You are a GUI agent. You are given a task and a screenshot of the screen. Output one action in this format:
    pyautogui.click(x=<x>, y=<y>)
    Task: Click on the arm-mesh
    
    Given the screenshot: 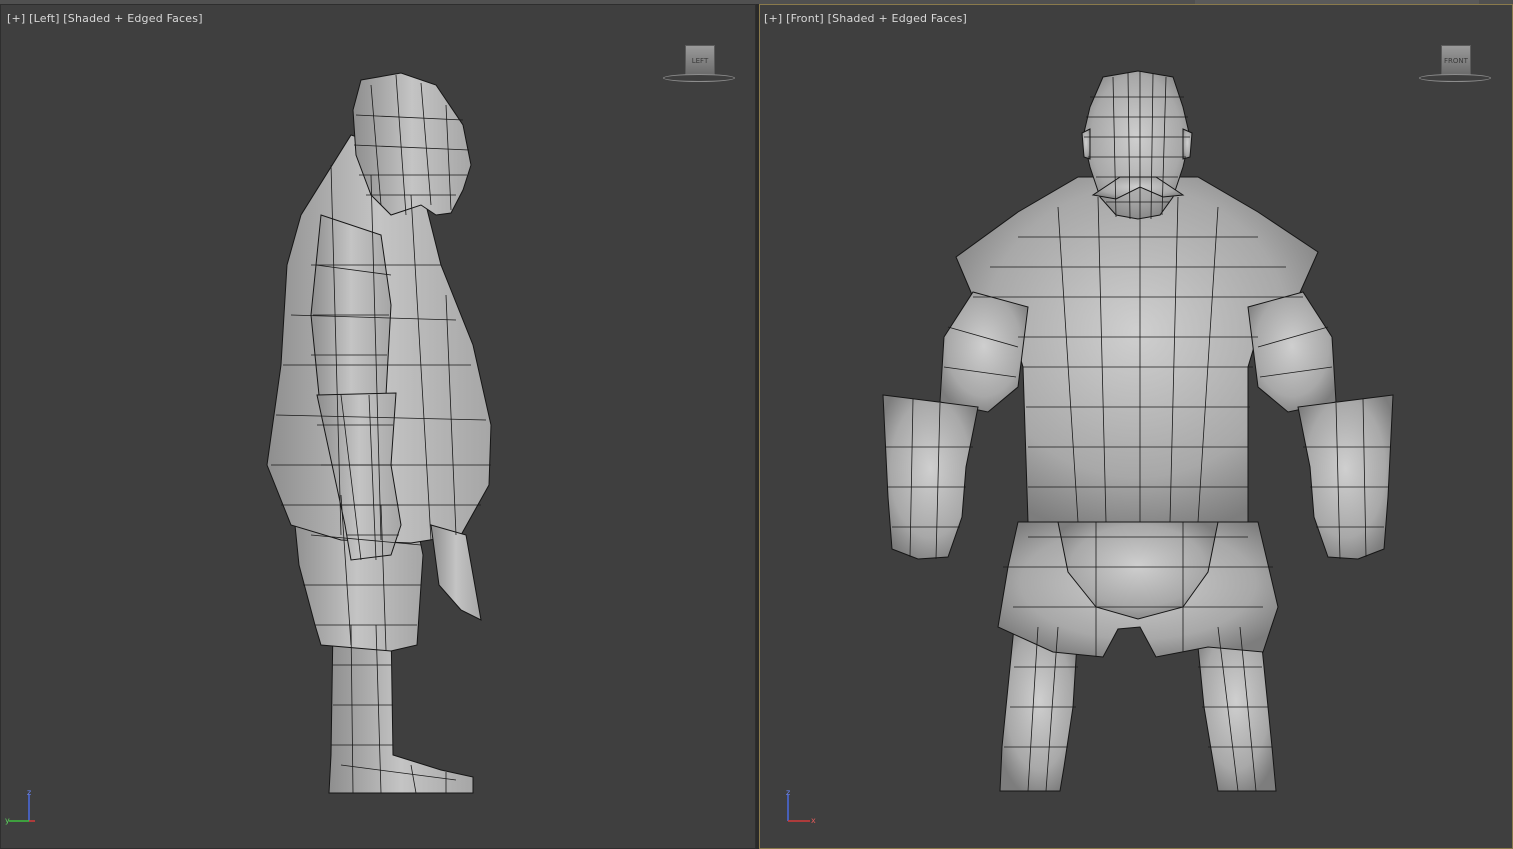 What is the action you would take?
    pyautogui.click(x=351, y=310)
    